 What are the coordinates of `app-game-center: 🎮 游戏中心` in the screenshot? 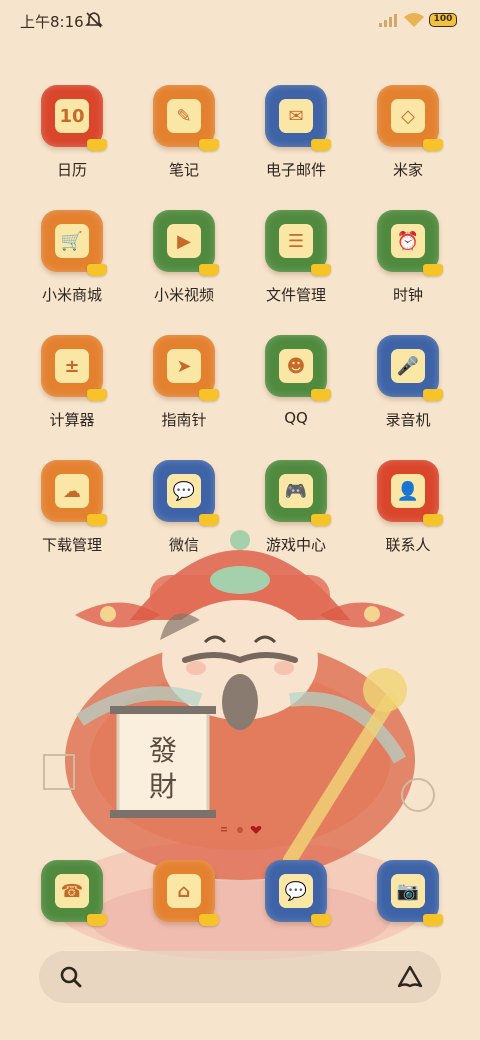 It's located at (295, 517).